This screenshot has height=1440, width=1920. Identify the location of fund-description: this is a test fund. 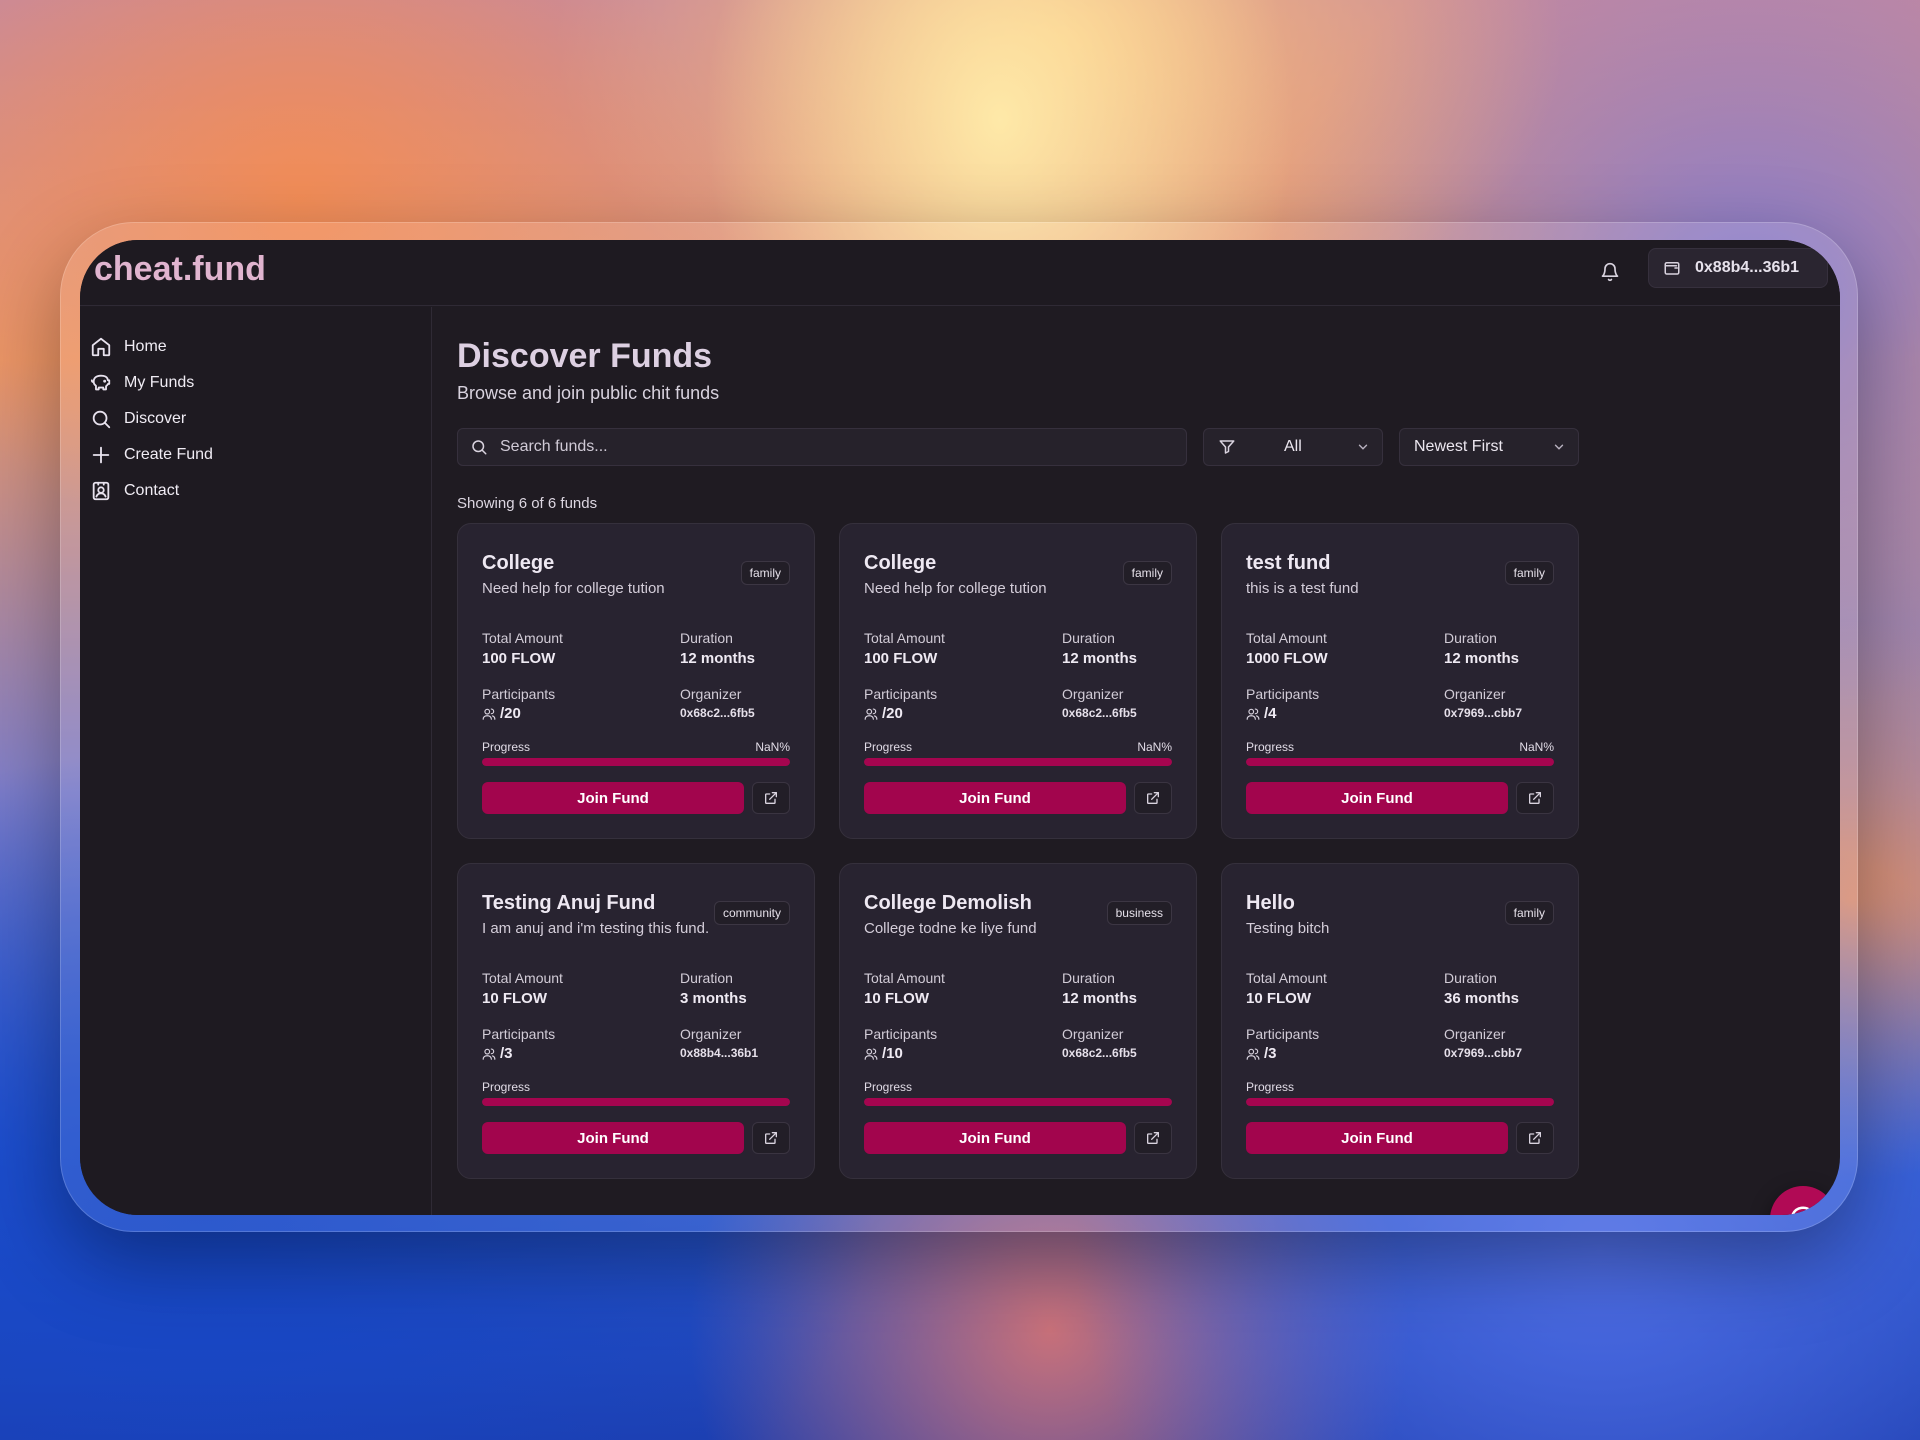
(1302, 588).